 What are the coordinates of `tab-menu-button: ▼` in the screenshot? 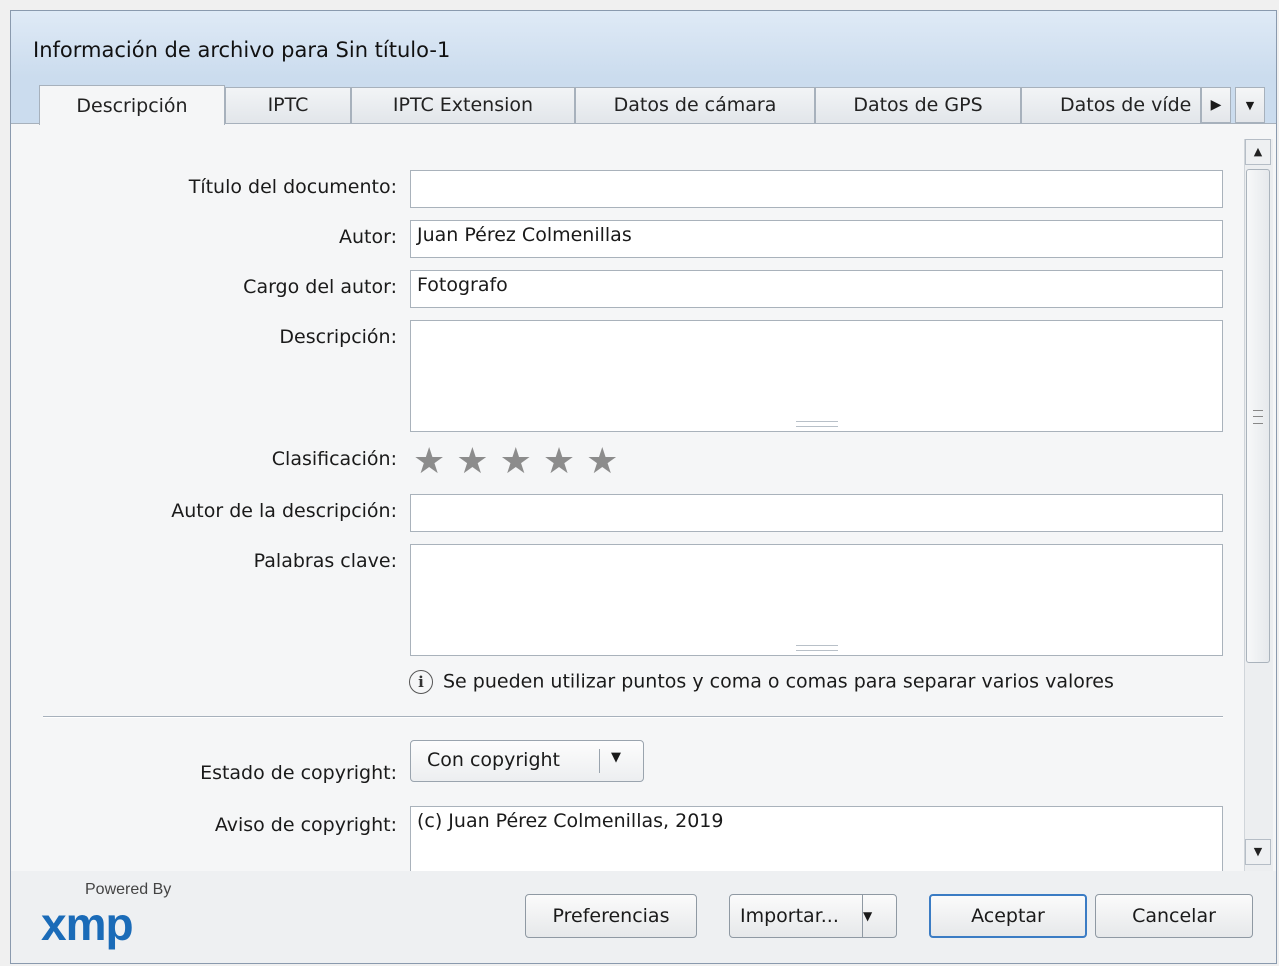 It's located at (1250, 105).